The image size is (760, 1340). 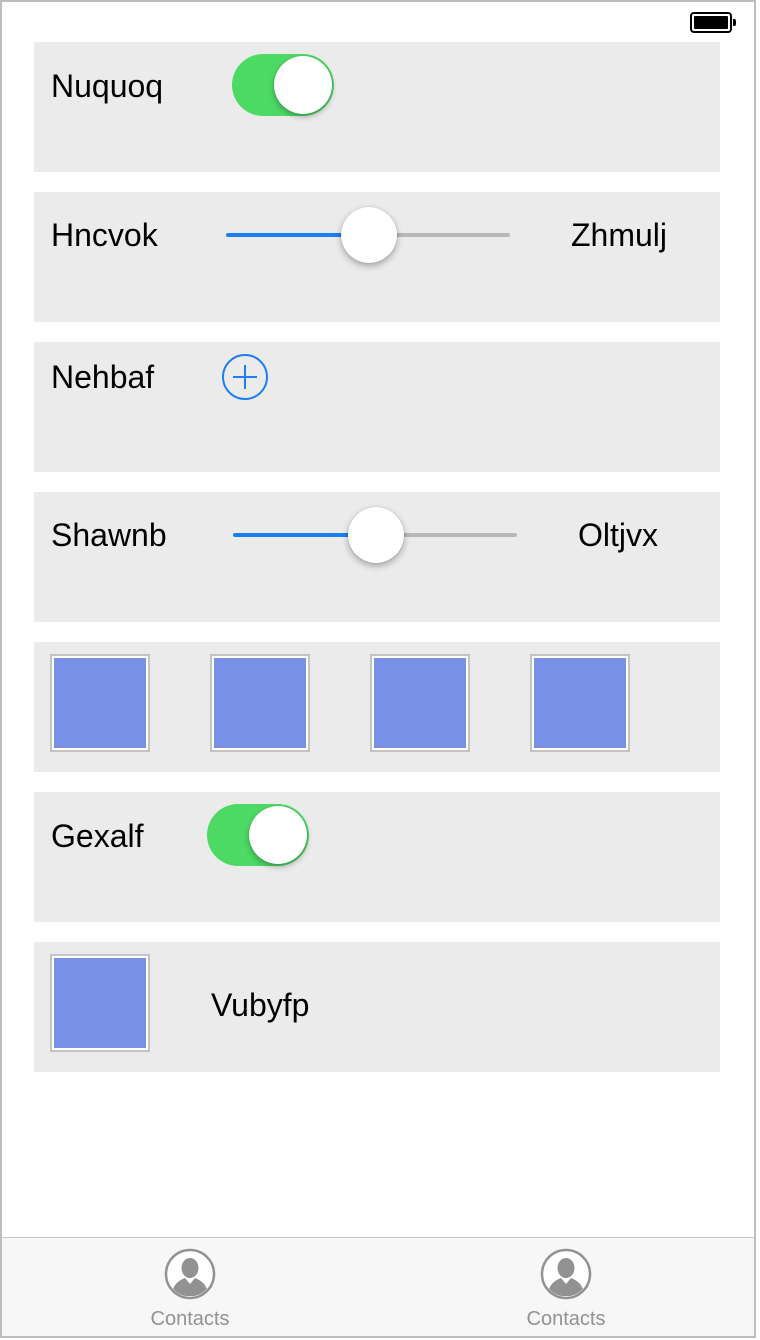 What do you see at coordinates (377, 1007) in the screenshot?
I see `row-vubyfp: Vubyfp` at bounding box center [377, 1007].